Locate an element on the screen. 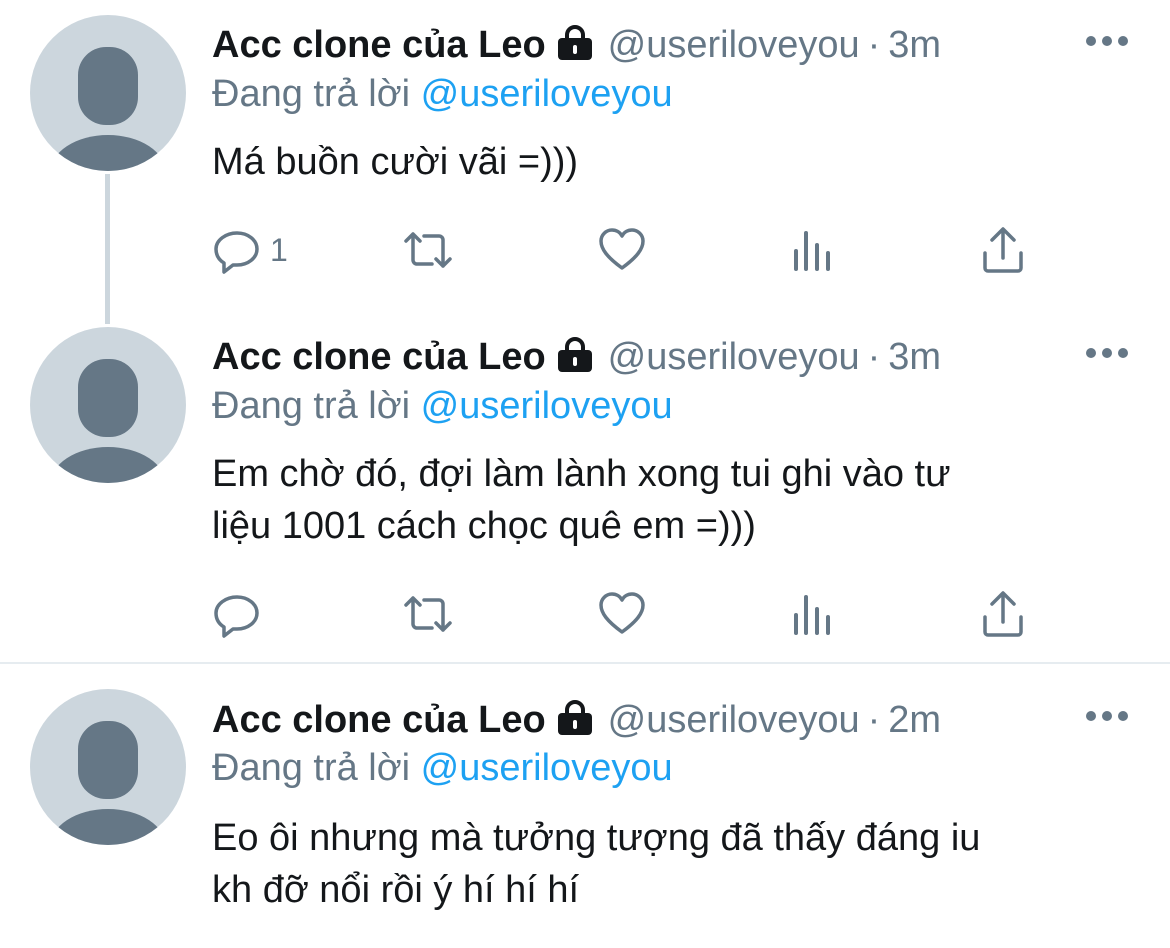 The image size is (1170, 948). tweet-header: Acc clone của Leo @useriloveyou · 2m is located at coordinates (576, 720).